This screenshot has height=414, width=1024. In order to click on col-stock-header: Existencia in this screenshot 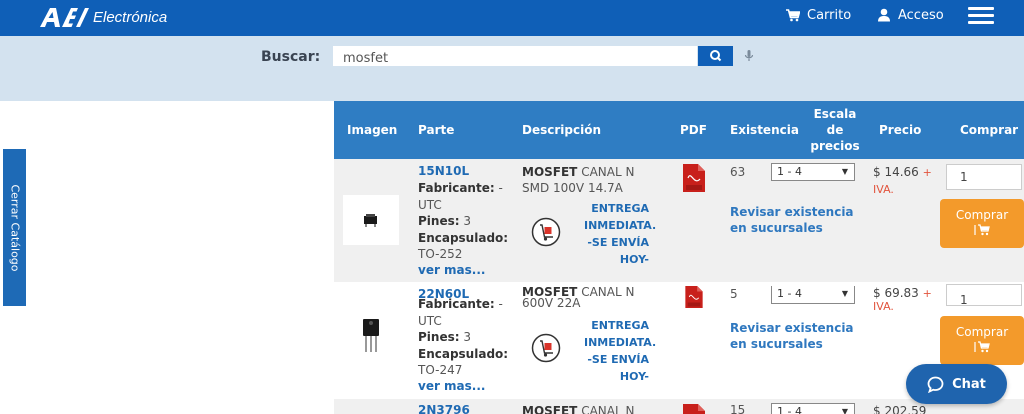, I will do `click(764, 130)`.